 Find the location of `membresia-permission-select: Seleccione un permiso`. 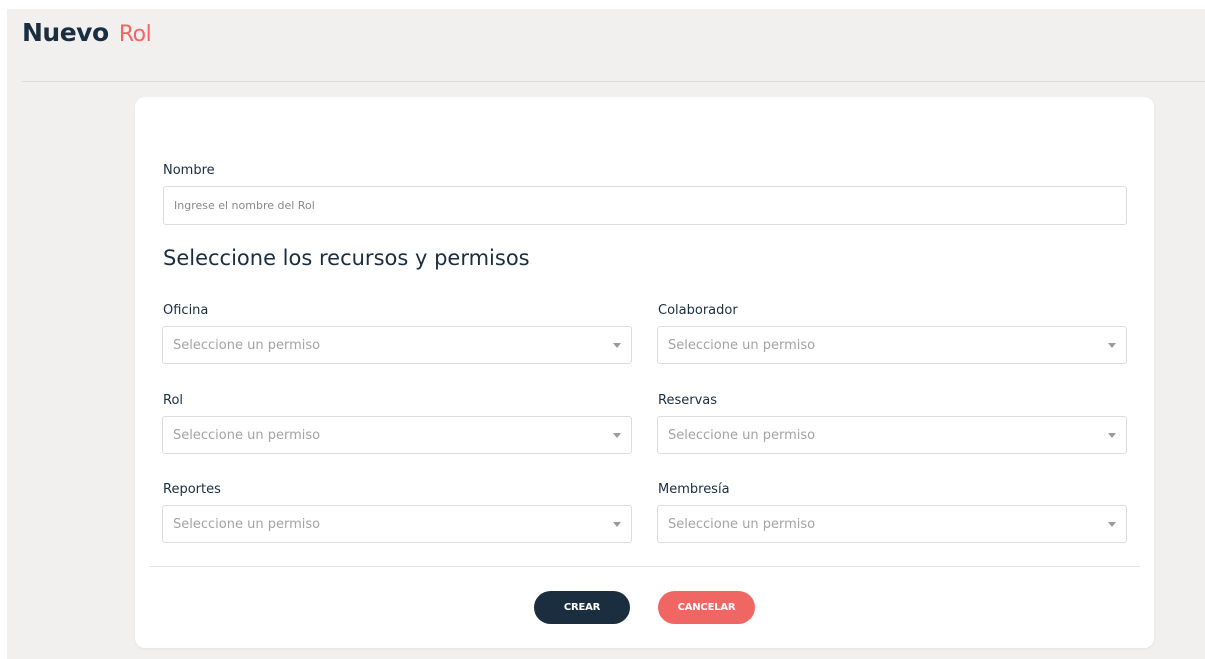

membresia-permission-select: Seleccione un permiso is located at coordinates (892, 524).